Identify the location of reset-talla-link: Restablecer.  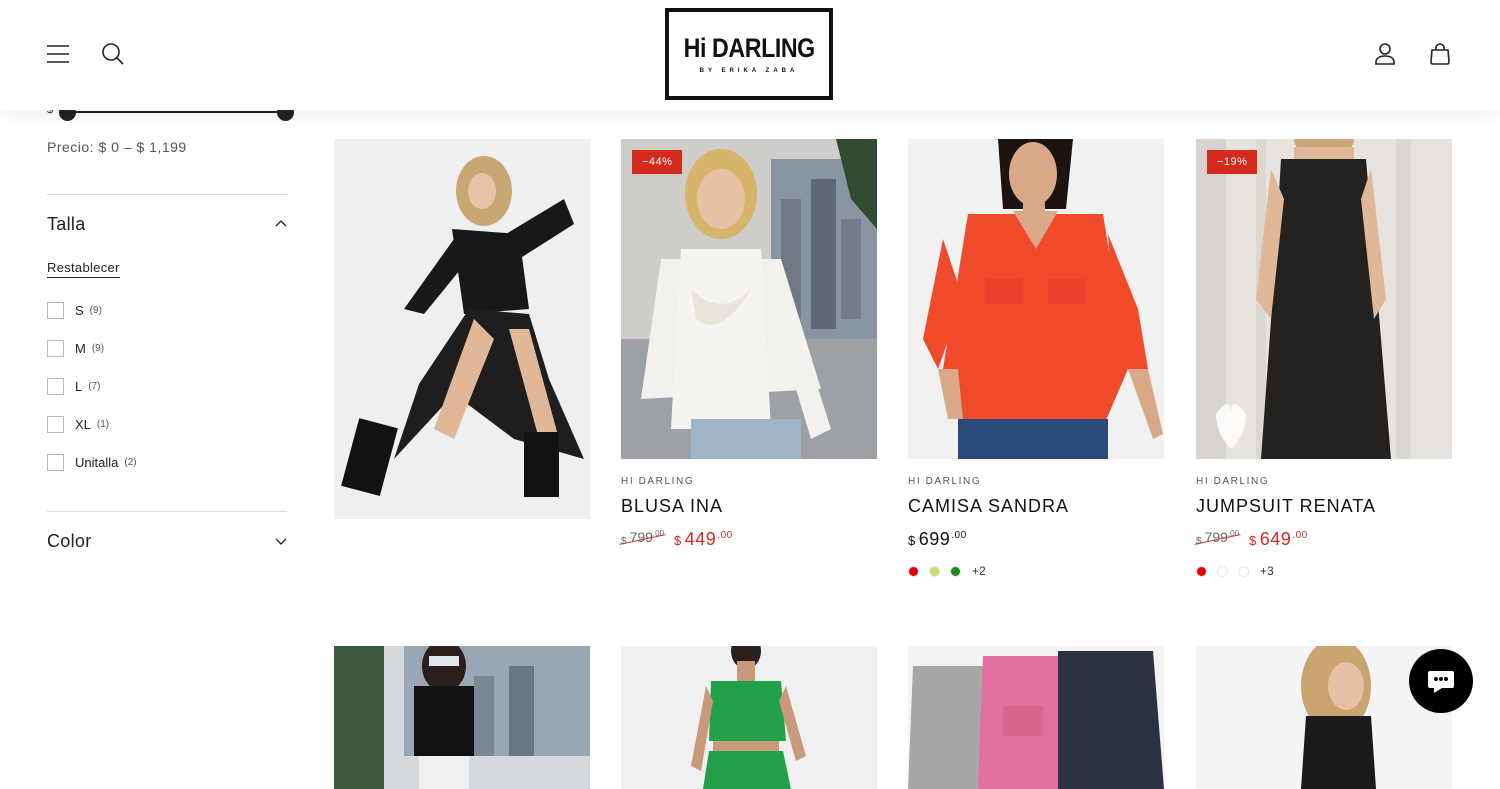
(83, 269).